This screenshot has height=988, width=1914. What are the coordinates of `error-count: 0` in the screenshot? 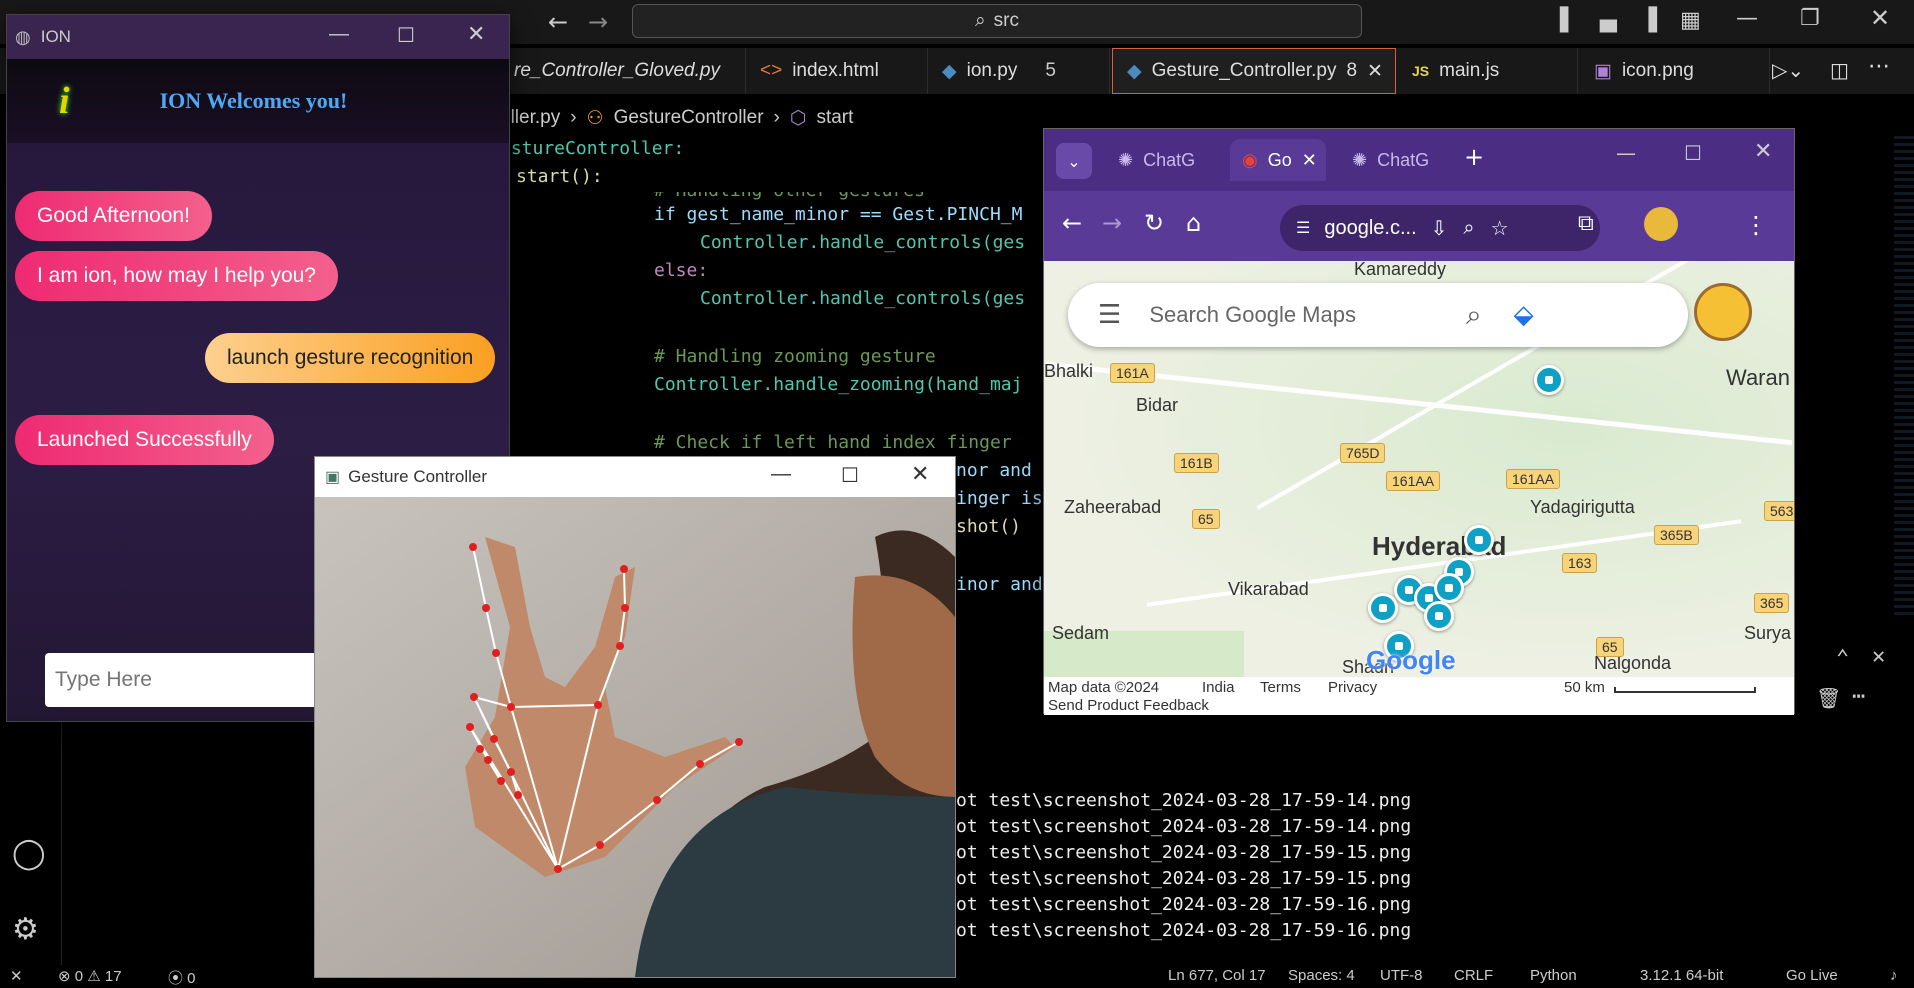 It's located at (79, 976).